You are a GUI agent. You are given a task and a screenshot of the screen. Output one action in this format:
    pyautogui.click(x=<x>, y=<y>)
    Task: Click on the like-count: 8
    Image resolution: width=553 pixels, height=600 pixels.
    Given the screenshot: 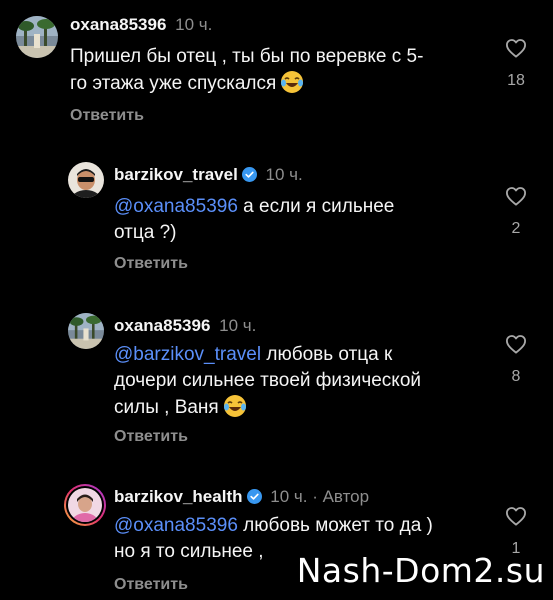 What is the action you would take?
    pyautogui.click(x=516, y=376)
    